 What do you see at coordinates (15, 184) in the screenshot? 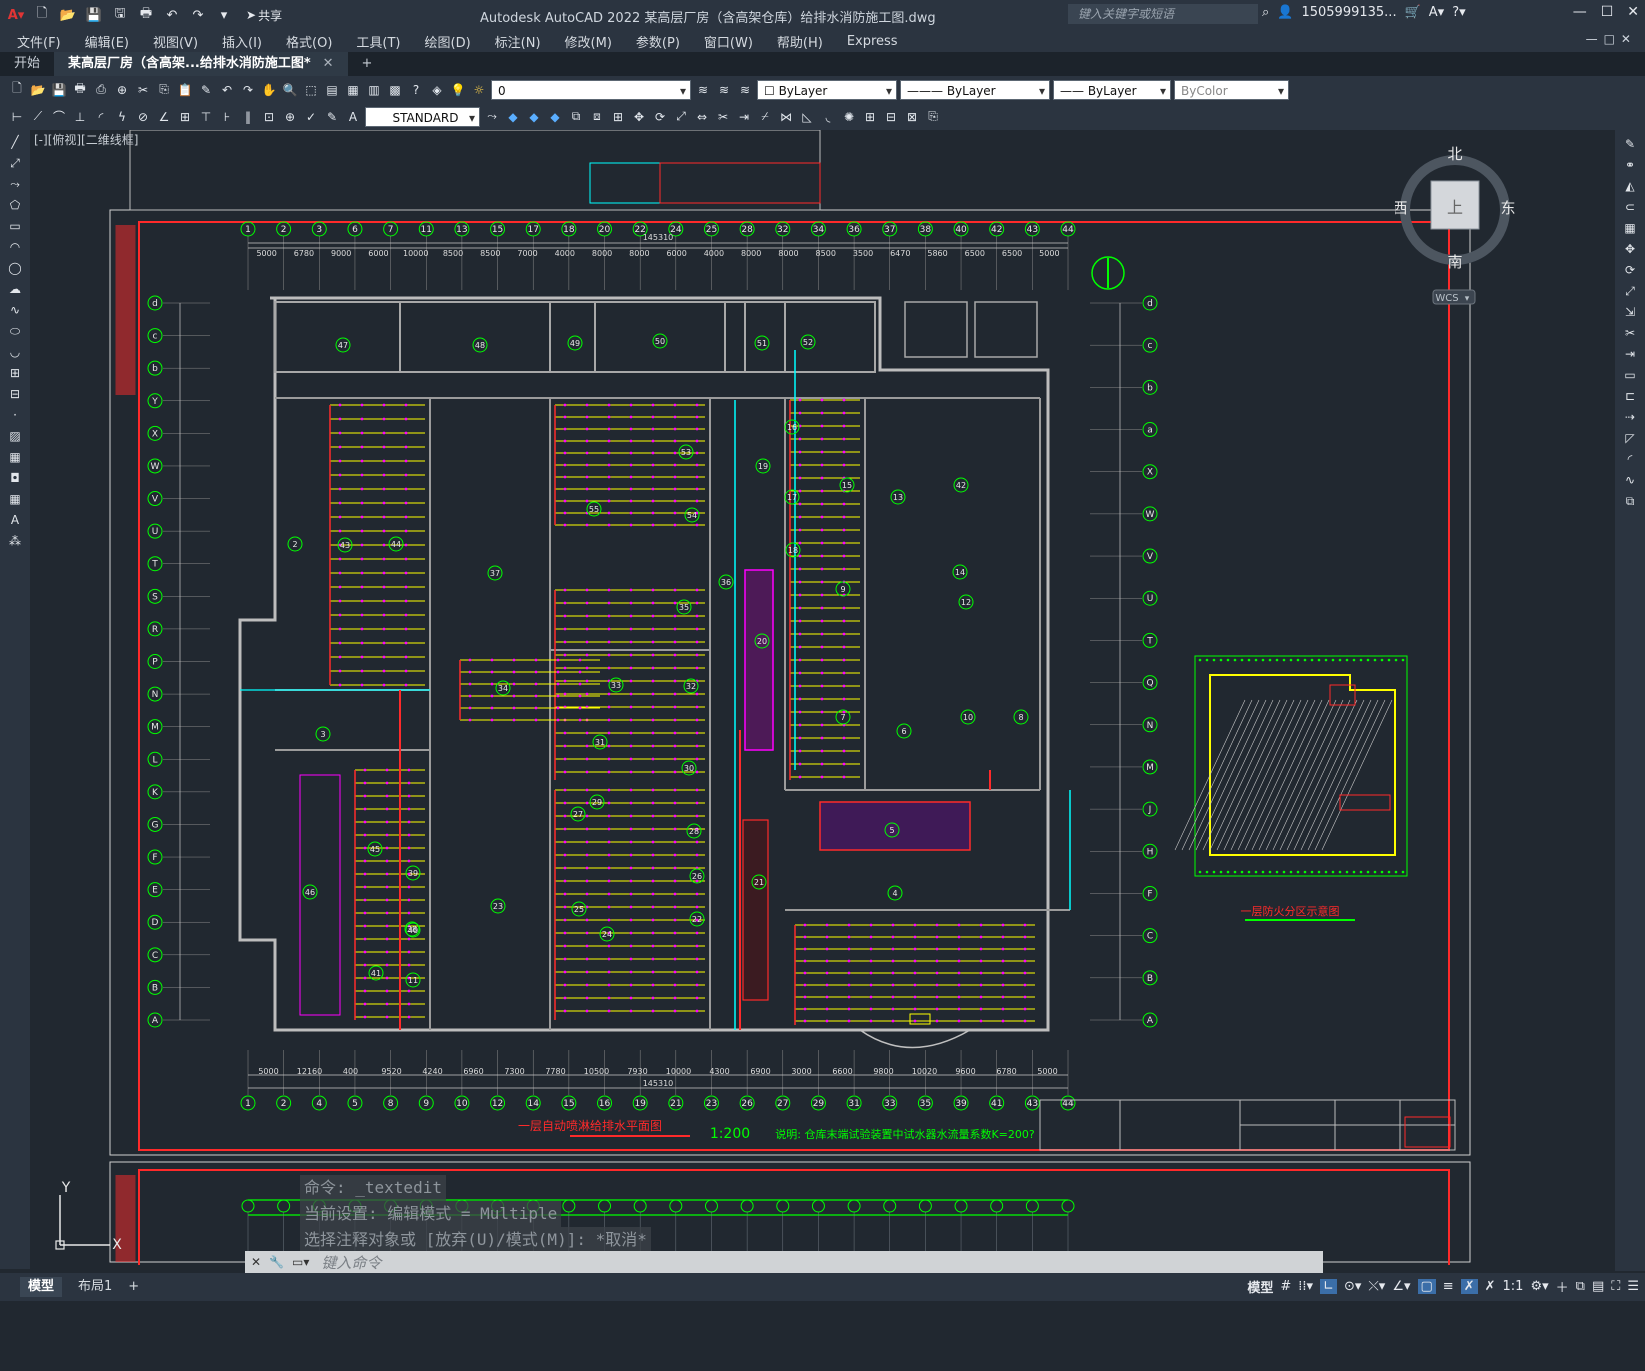
I see `polyline-icon: ⤳` at bounding box center [15, 184].